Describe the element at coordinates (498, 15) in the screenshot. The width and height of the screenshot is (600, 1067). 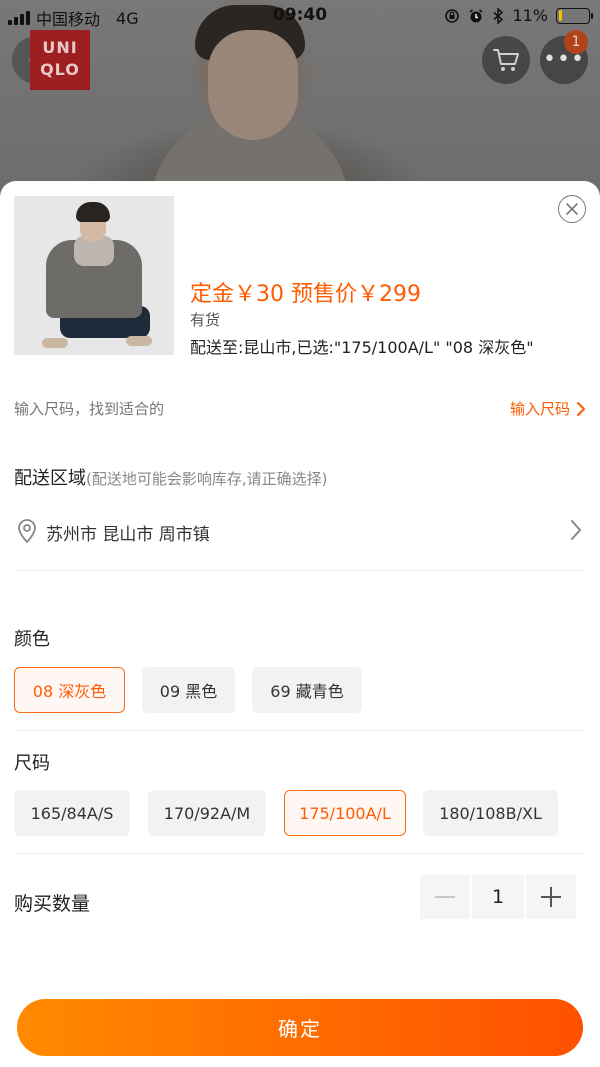
I see `bluetooth-icon` at that location.